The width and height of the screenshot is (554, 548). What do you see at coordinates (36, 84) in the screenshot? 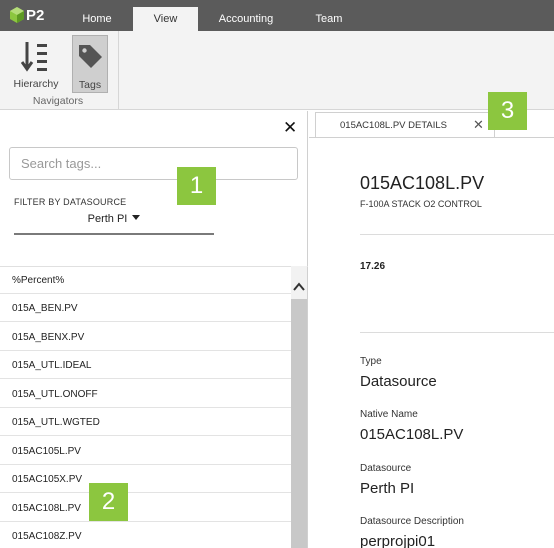
I see `hierarchy-label: Hierarchy` at bounding box center [36, 84].